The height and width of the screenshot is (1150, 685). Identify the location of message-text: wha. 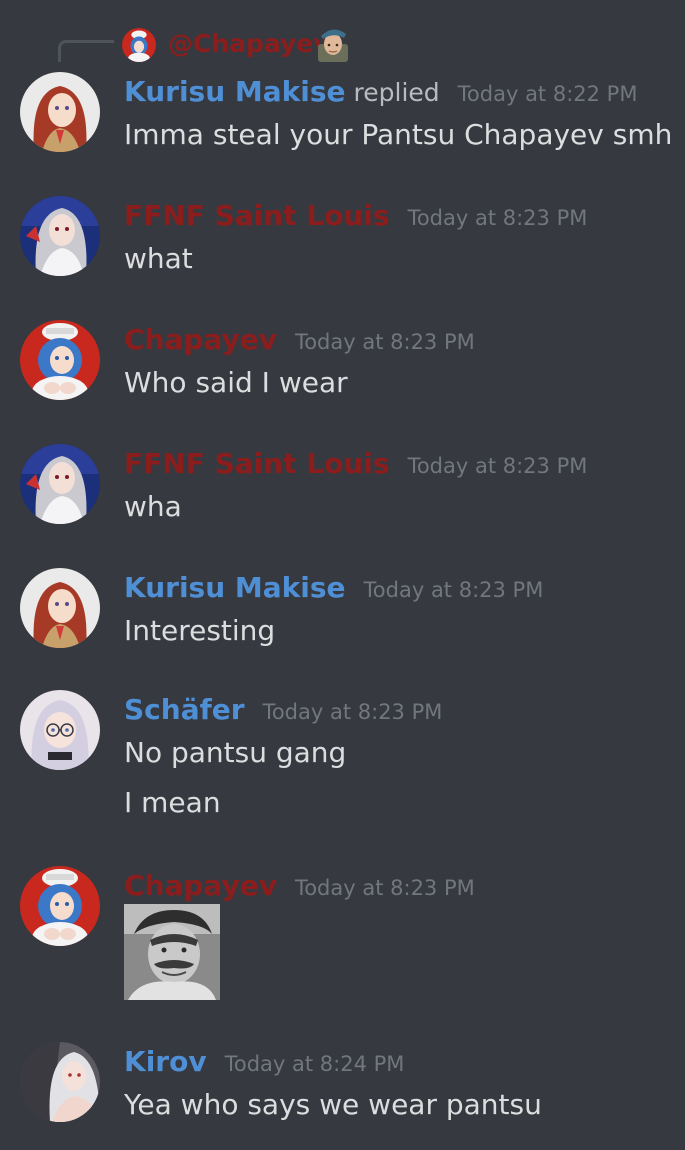
(153, 506).